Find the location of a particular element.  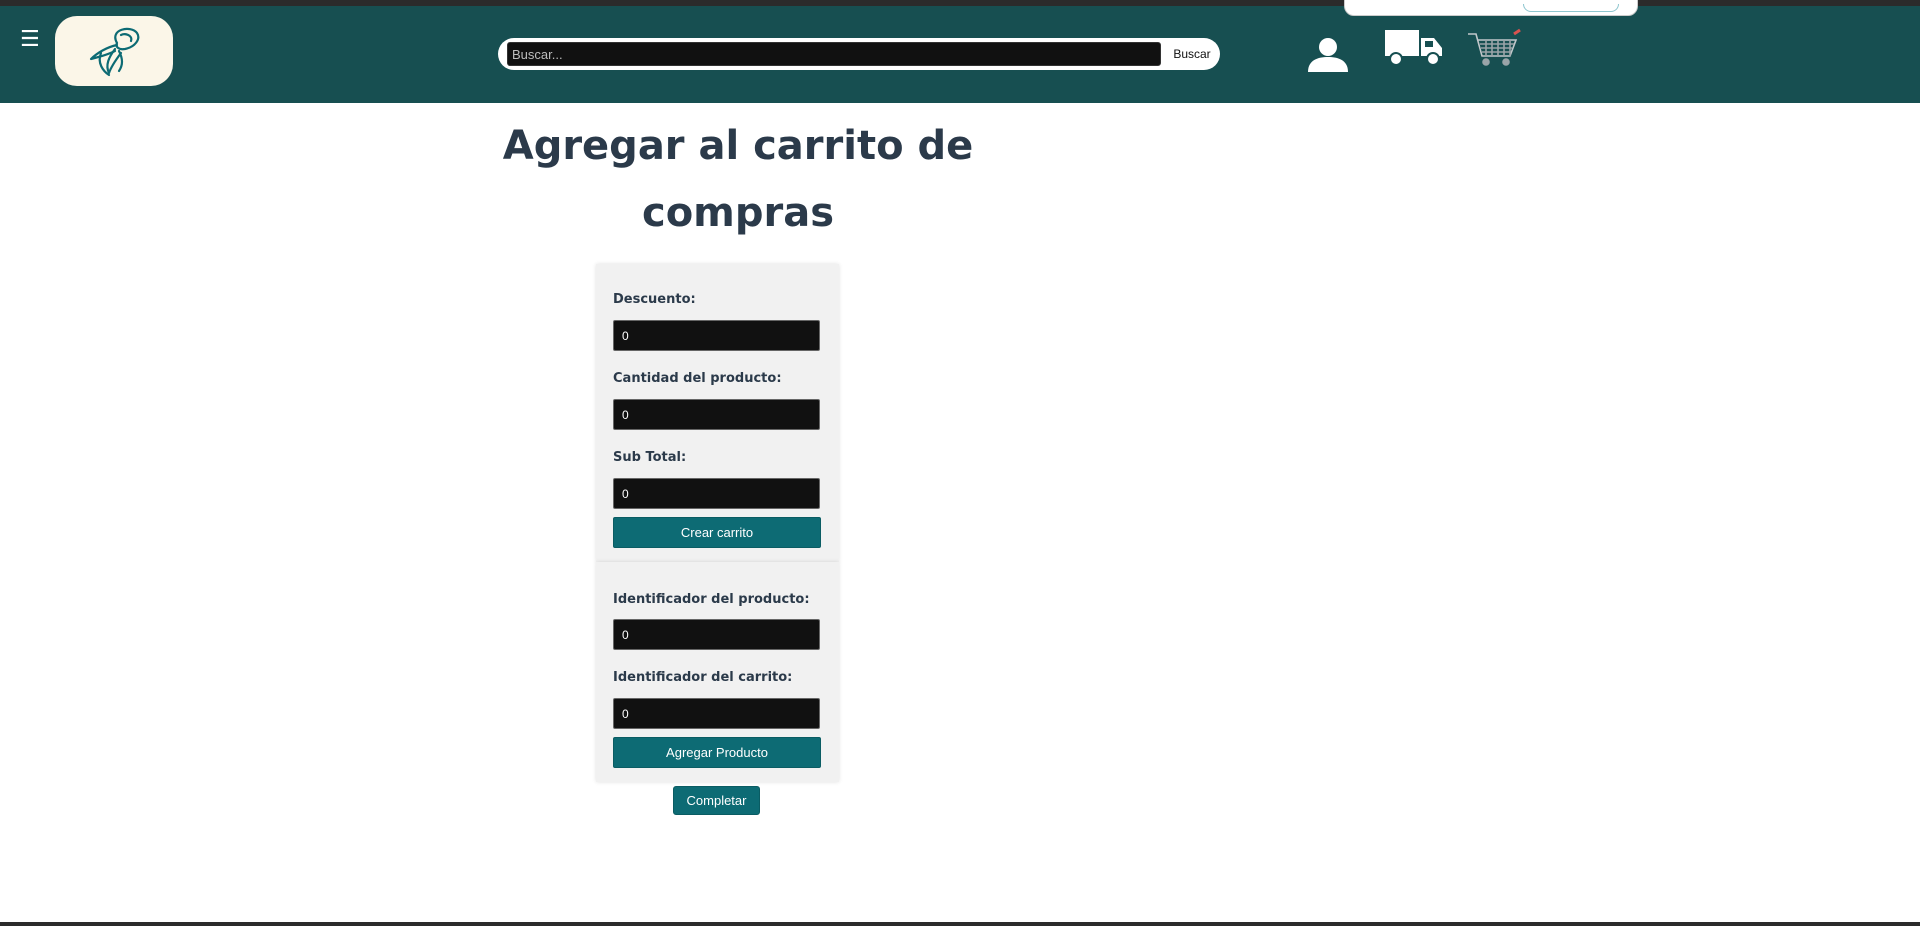

cart-icon-graphic is located at coordinates (1494, 47).